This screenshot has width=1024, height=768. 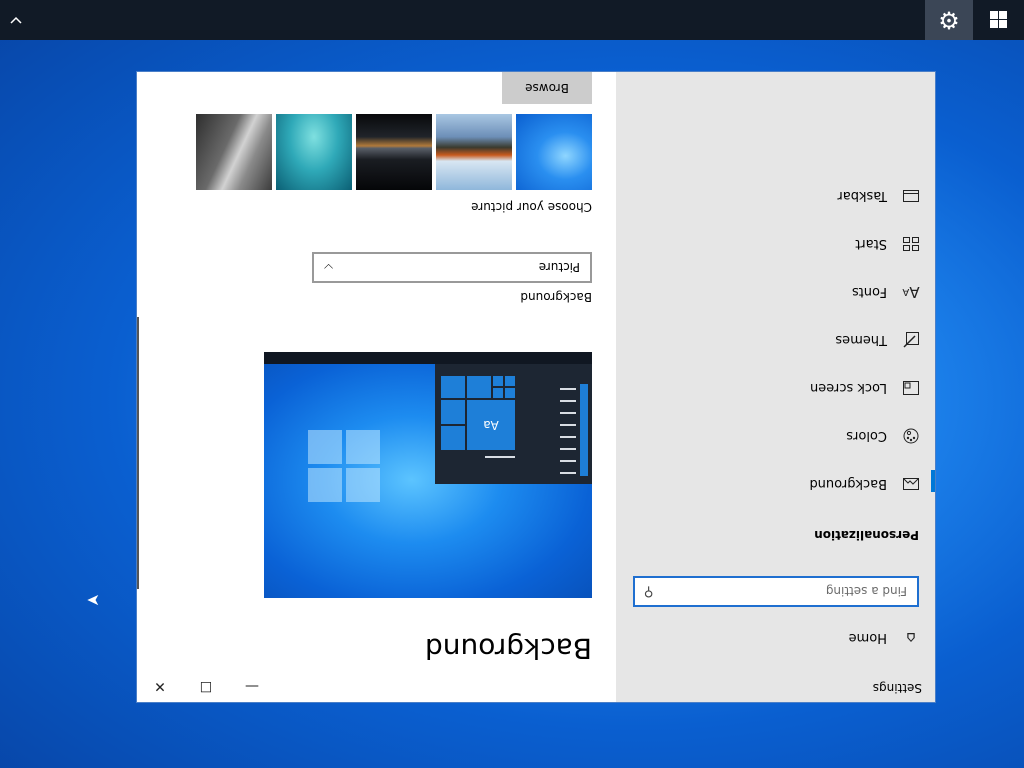 What do you see at coordinates (547, 88) in the screenshot?
I see `browse-button: Browse` at bounding box center [547, 88].